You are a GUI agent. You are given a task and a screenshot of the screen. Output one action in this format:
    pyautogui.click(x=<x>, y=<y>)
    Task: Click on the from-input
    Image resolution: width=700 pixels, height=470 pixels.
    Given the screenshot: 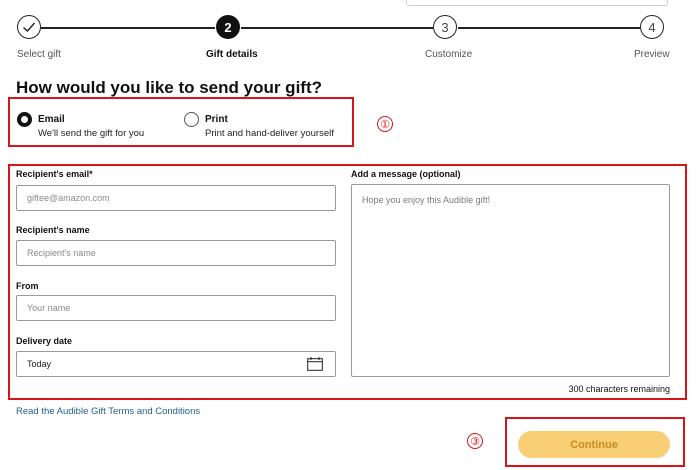 What is the action you would take?
    pyautogui.click(x=176, y=308)
    